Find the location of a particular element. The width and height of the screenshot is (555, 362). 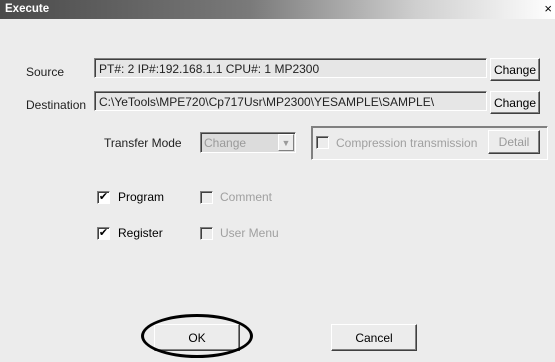

highlight-circle is located at coordinates (197, 336).